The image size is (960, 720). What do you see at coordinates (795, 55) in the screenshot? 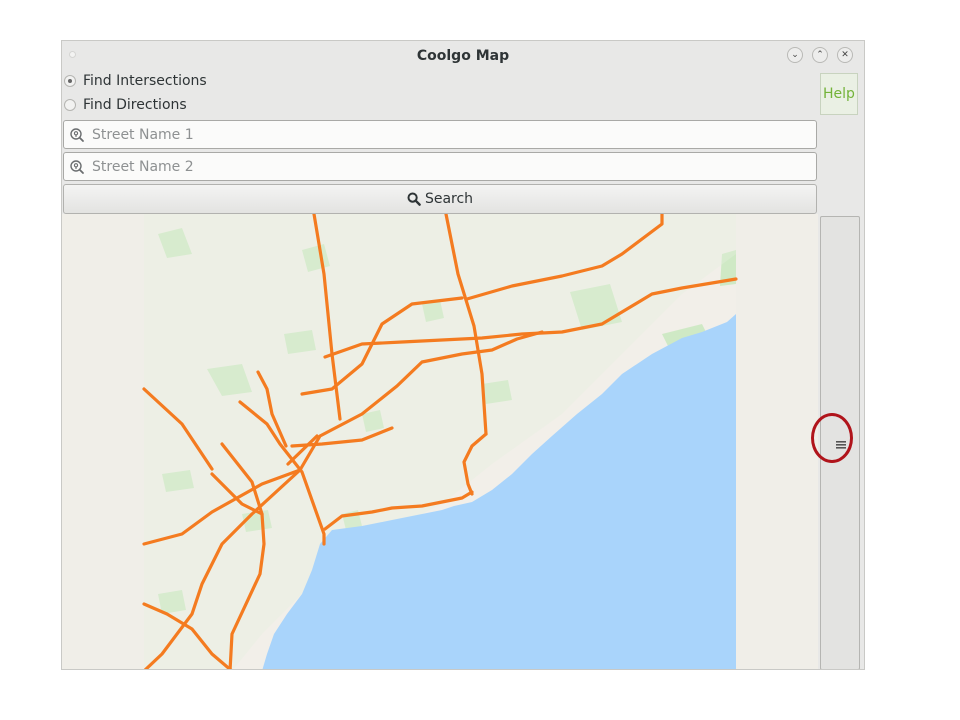
I see `minimize-icon: ⌄` at bounding box center [795, 55].